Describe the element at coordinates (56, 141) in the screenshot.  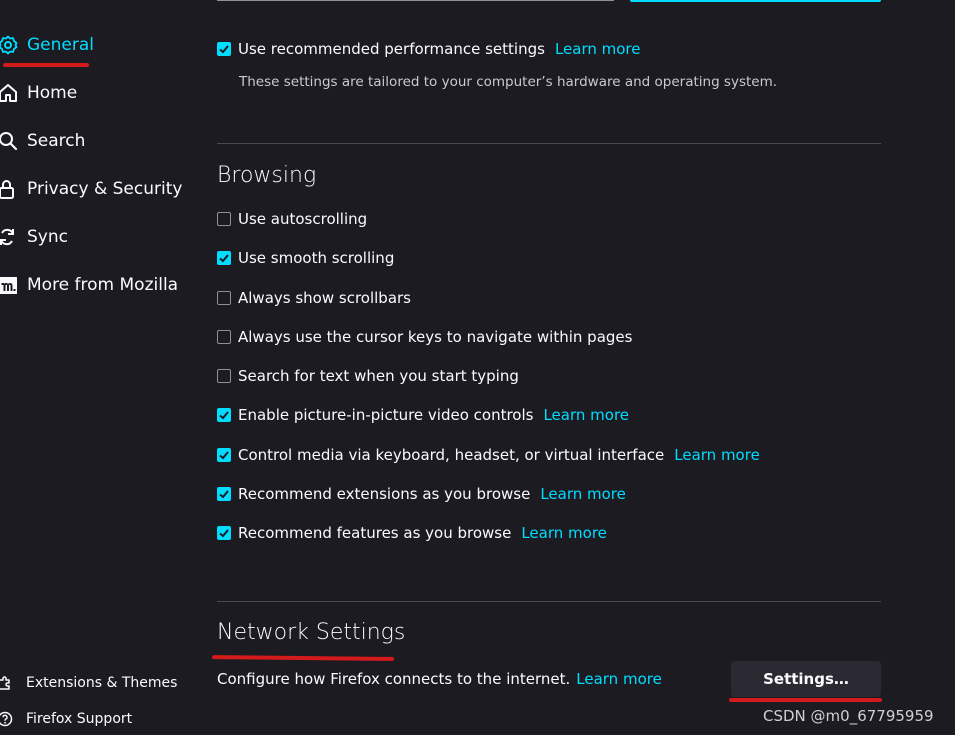
I see `sidebar-item-label: Search` at that location.